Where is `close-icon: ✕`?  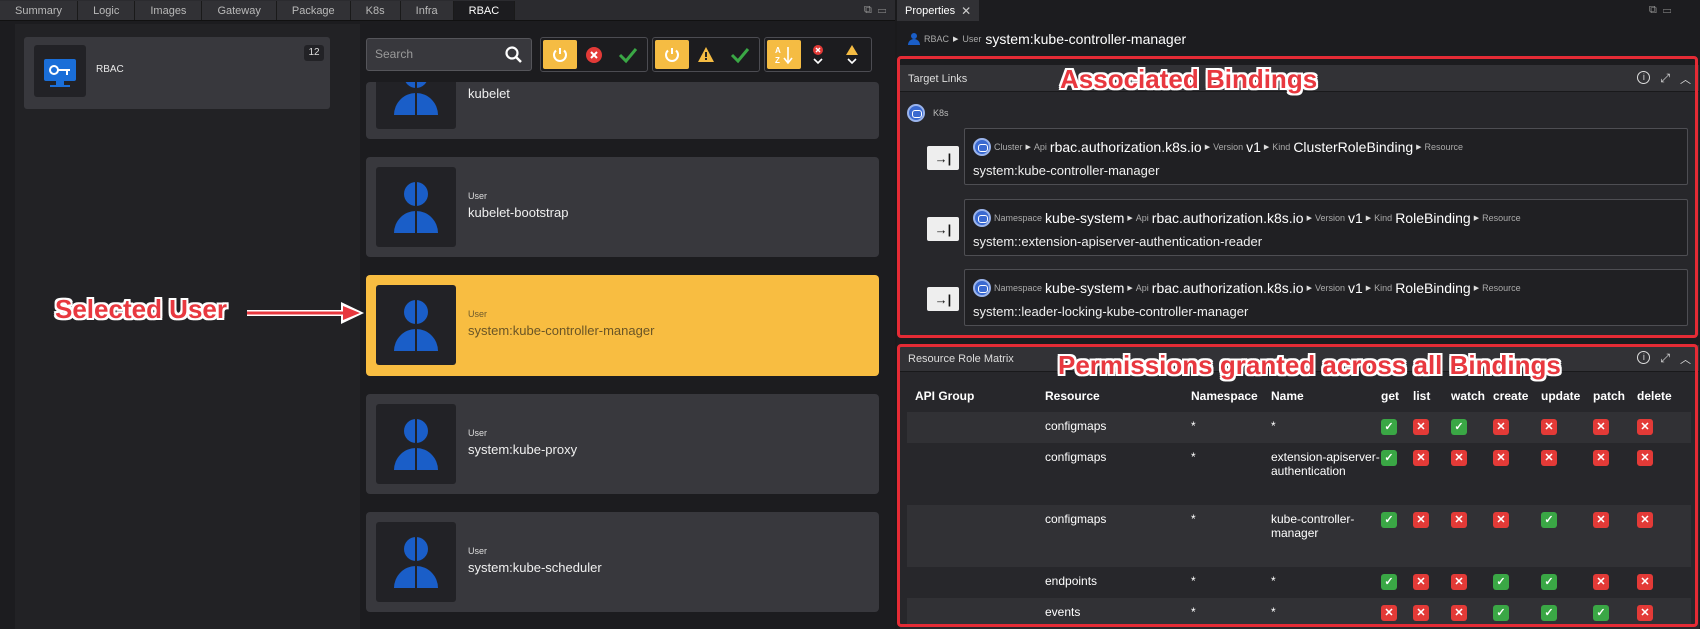 close-icon: ✕ is located at coordinates (966, 11).